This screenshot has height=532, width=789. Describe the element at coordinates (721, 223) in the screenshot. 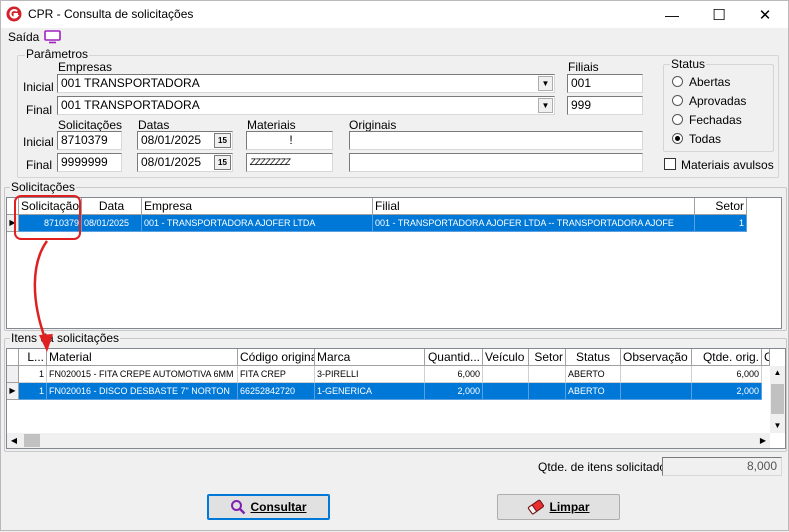

I see `cell-setor: 1` at that location.